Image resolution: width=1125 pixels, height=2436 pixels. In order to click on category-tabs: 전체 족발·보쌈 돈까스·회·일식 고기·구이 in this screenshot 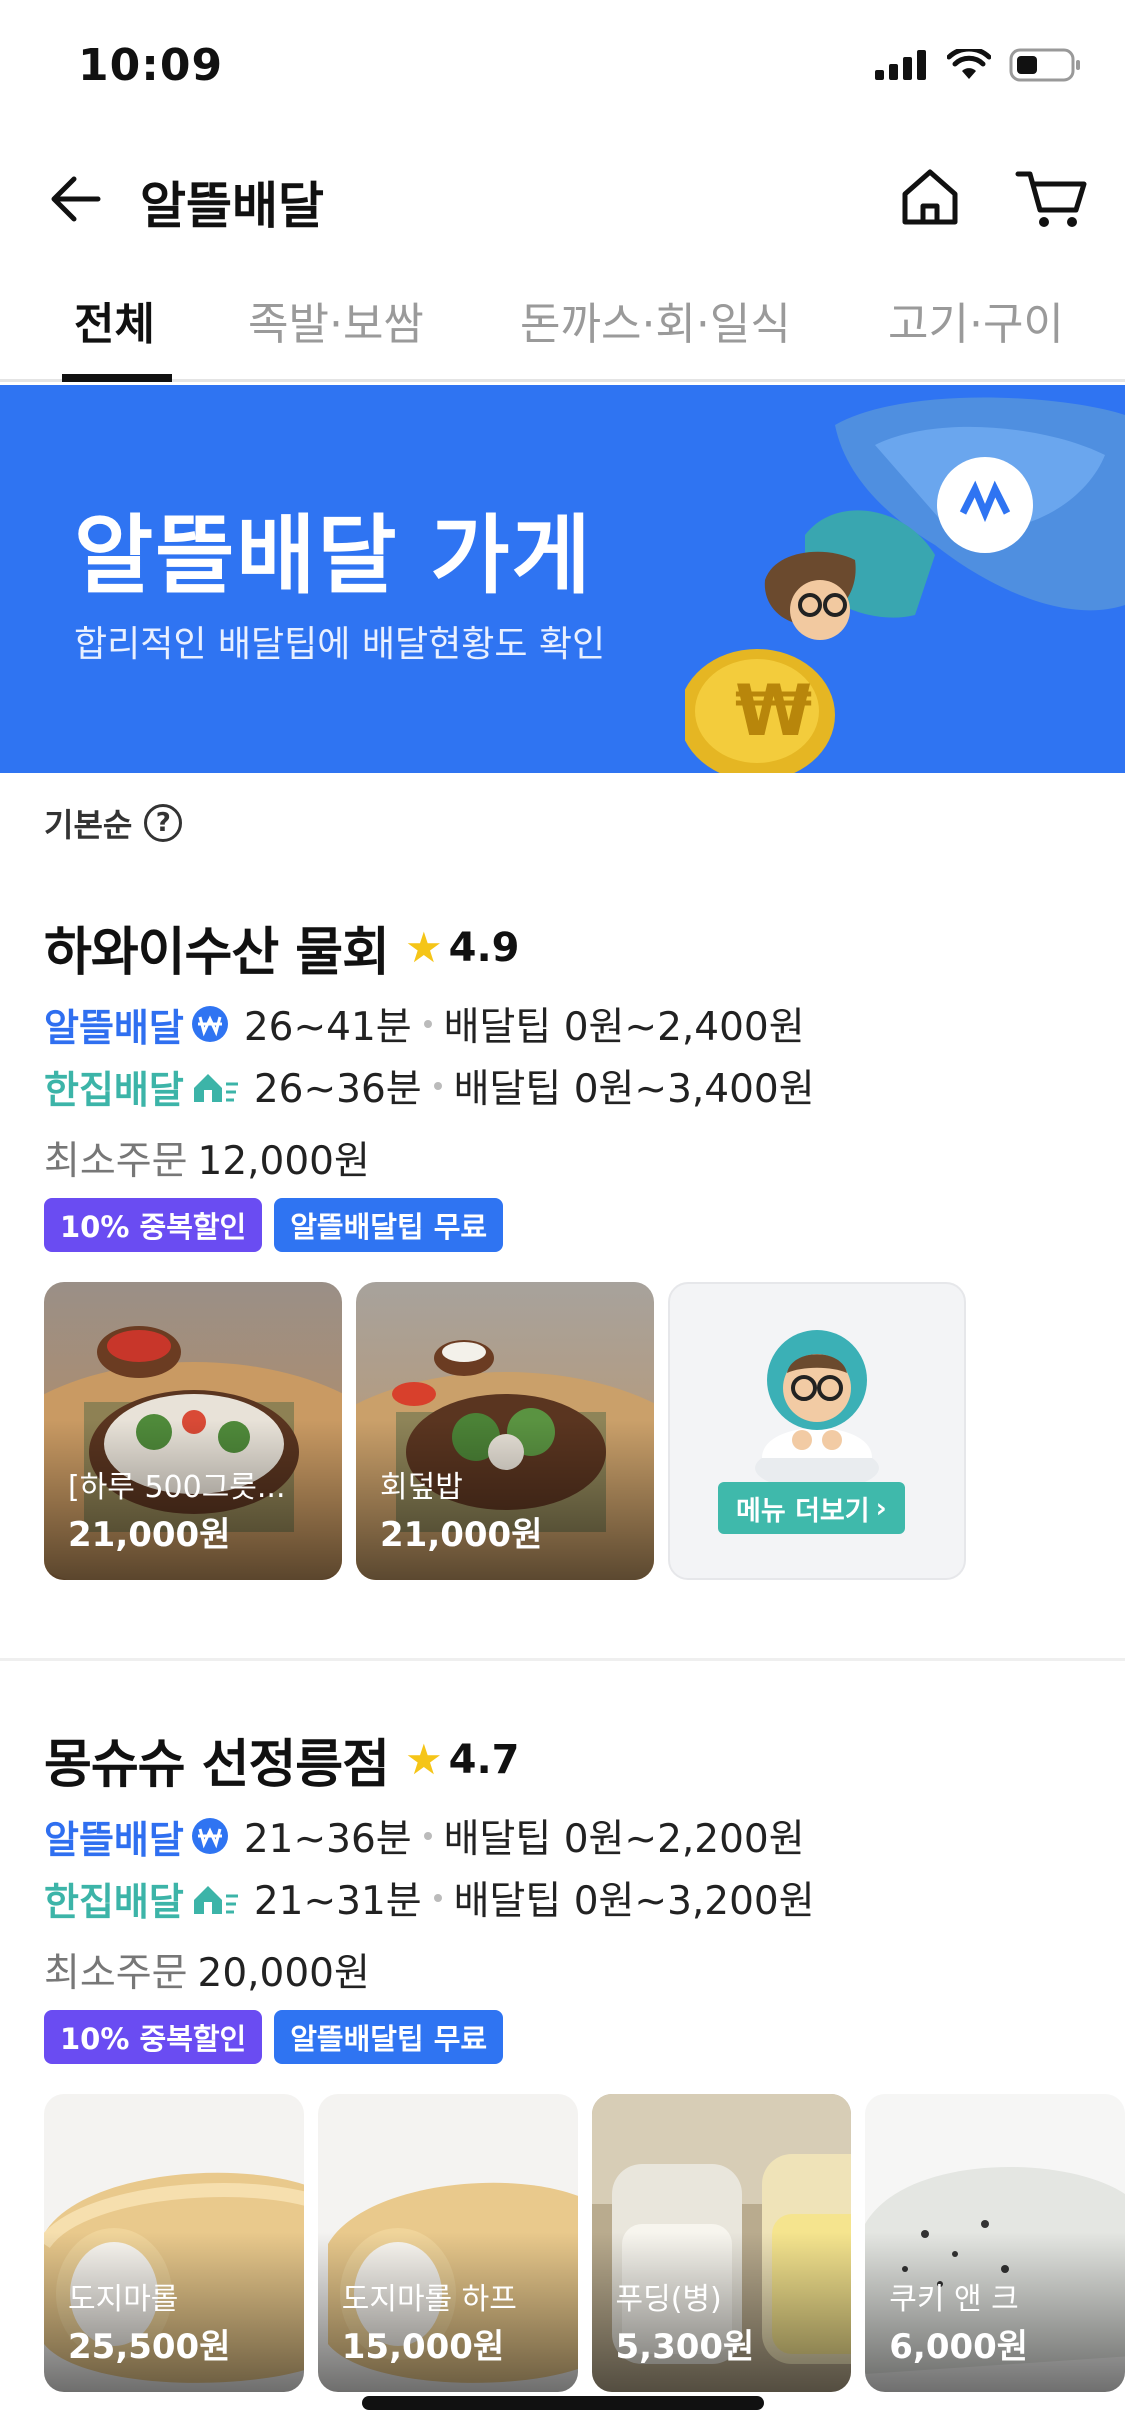, I will do `click(562, 325)`.